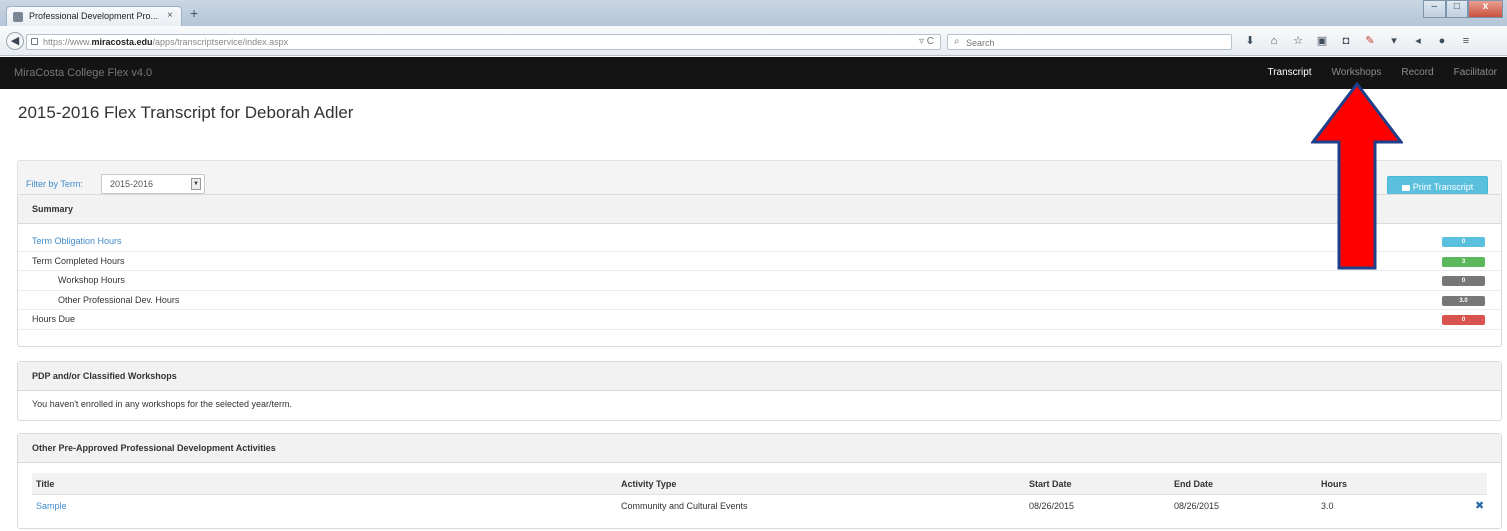  What do you see at coordinates (759, 376) in the screenshot?
I see `workshops-heading: PDP and/or Classified Workshops` at bounding box center [759, 376].